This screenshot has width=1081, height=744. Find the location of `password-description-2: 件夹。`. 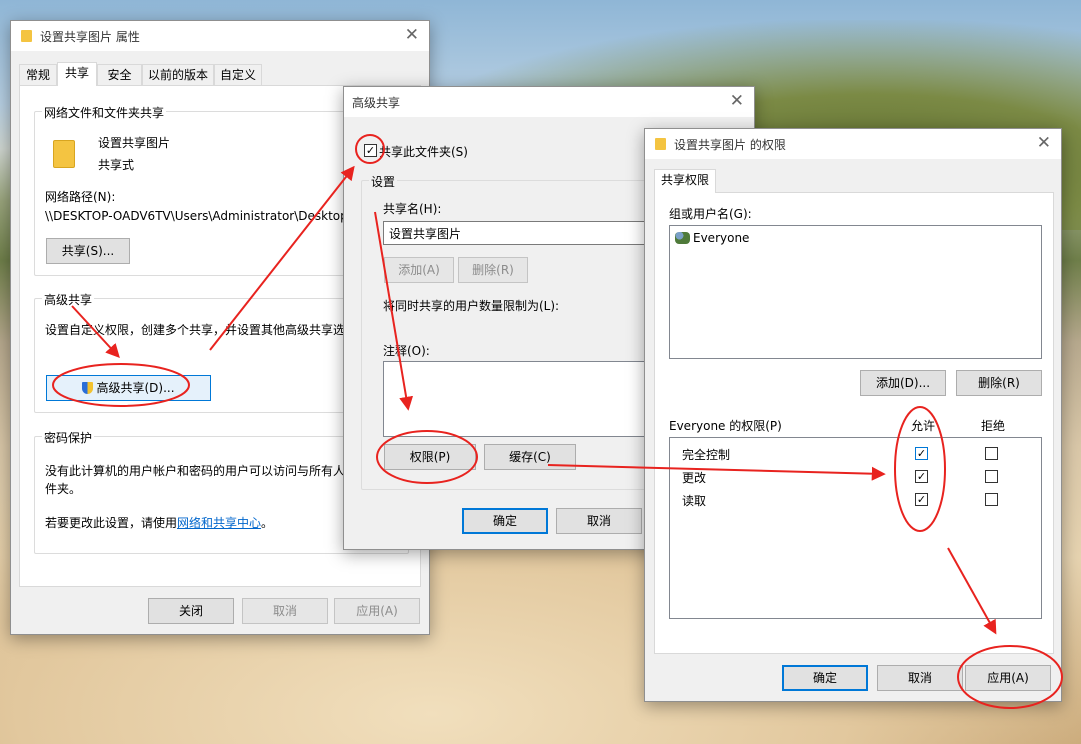

password-description-2: 件夹。 is located at coordinates (63, 489).